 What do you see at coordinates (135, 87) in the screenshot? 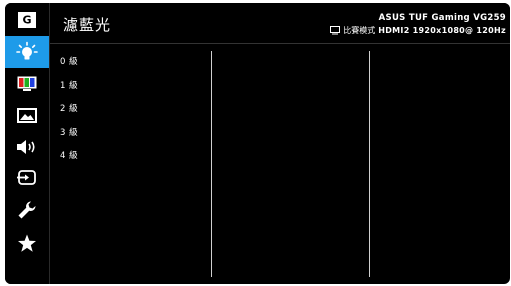
I see `option-level-1: 1 級` at bounding box center [135, 87].